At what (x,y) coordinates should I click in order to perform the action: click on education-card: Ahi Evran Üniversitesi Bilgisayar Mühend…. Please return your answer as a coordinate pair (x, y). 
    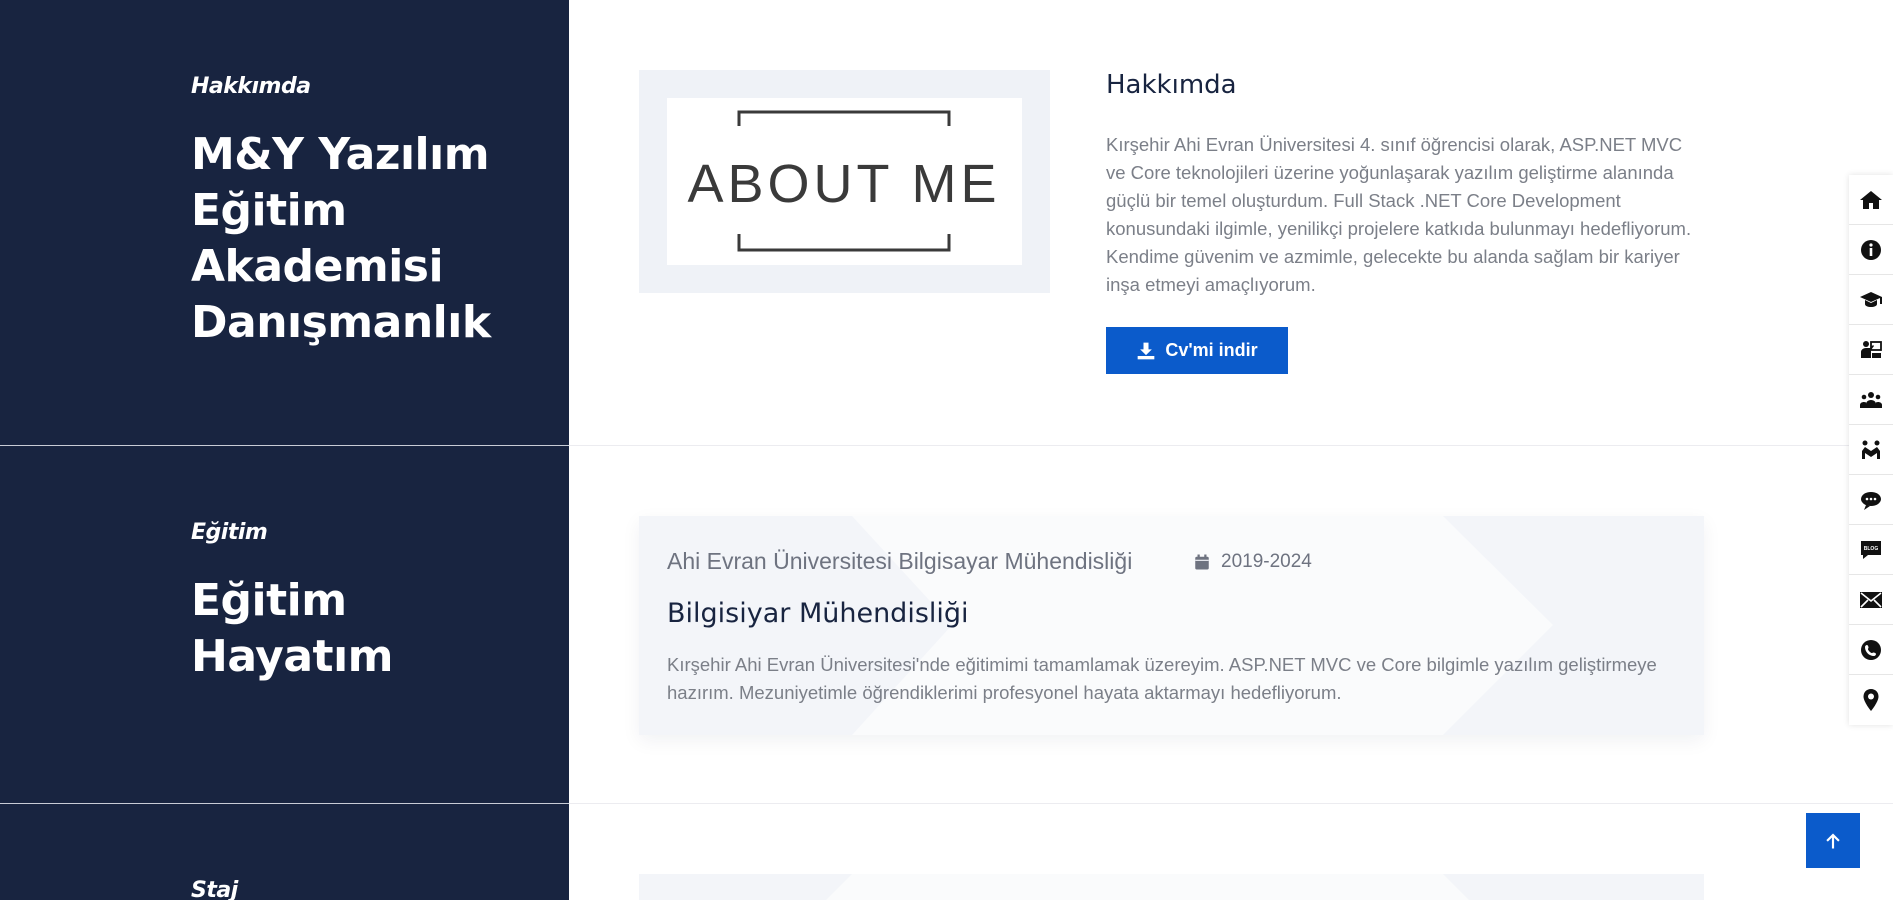
    Looking at the image, I should click on (1171, 625).